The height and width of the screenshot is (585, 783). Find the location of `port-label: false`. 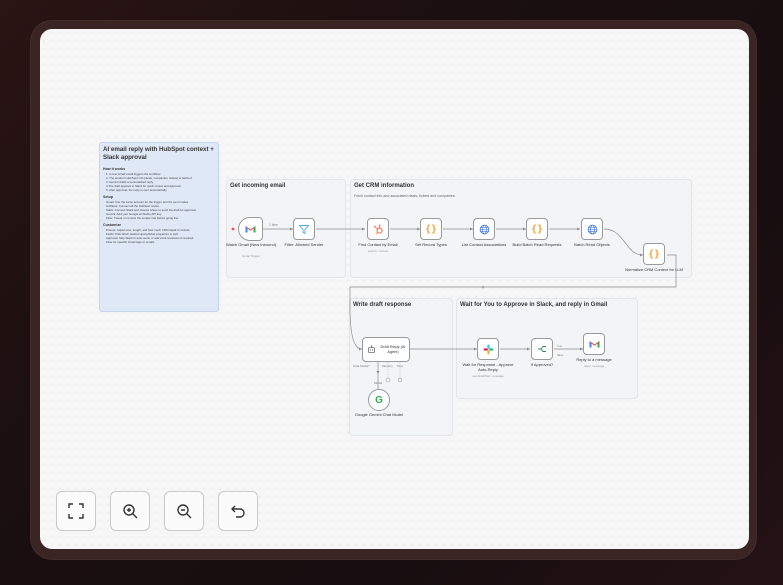

port-label: false is located at coordinates (560, 355).